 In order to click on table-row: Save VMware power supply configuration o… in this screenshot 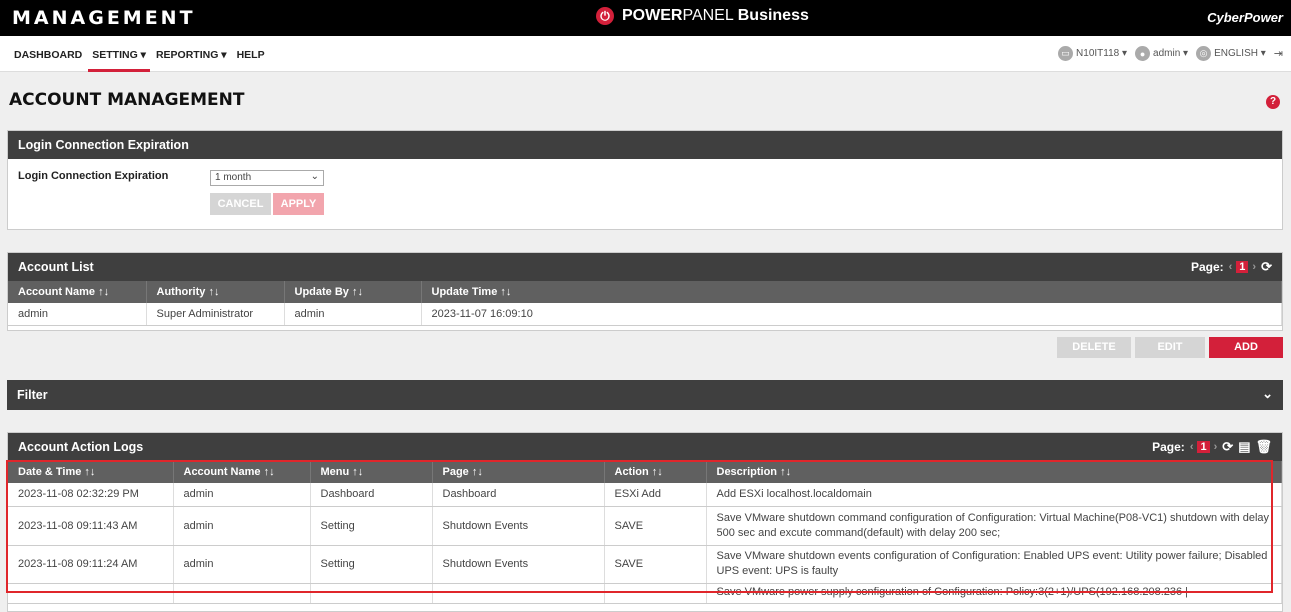, I will do `click(645, 593)`.